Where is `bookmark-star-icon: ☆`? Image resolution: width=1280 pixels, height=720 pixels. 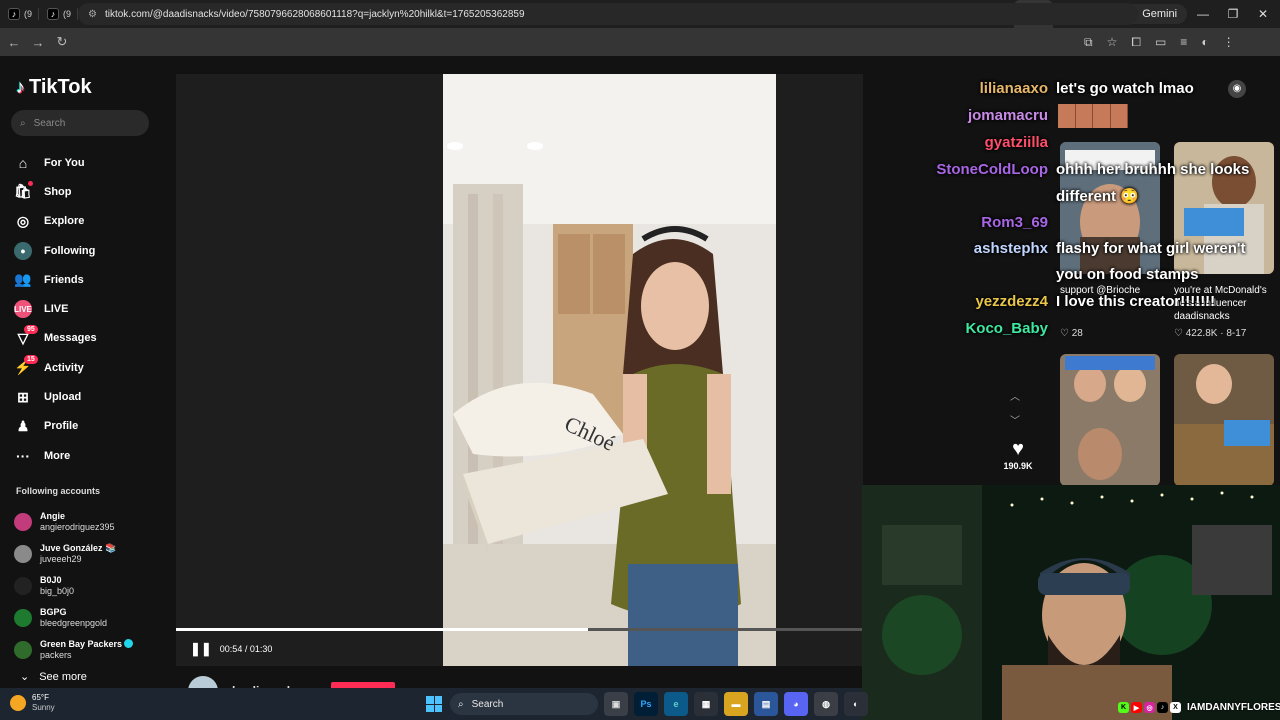 bookmark-star-icon: ☆ is located at coordinates (1112, 42).